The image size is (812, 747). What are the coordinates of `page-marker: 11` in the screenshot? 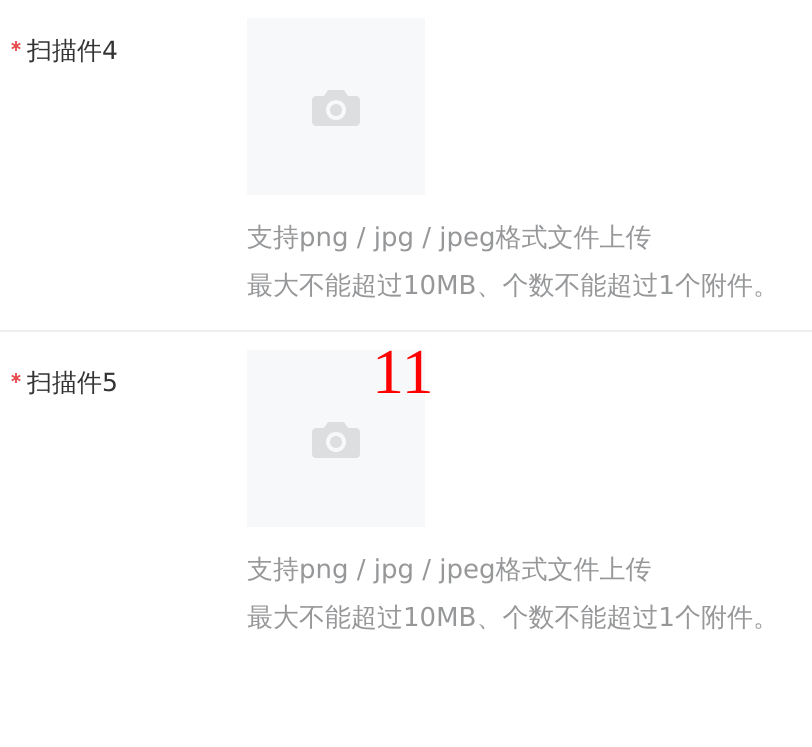 It's located at (403, 372).